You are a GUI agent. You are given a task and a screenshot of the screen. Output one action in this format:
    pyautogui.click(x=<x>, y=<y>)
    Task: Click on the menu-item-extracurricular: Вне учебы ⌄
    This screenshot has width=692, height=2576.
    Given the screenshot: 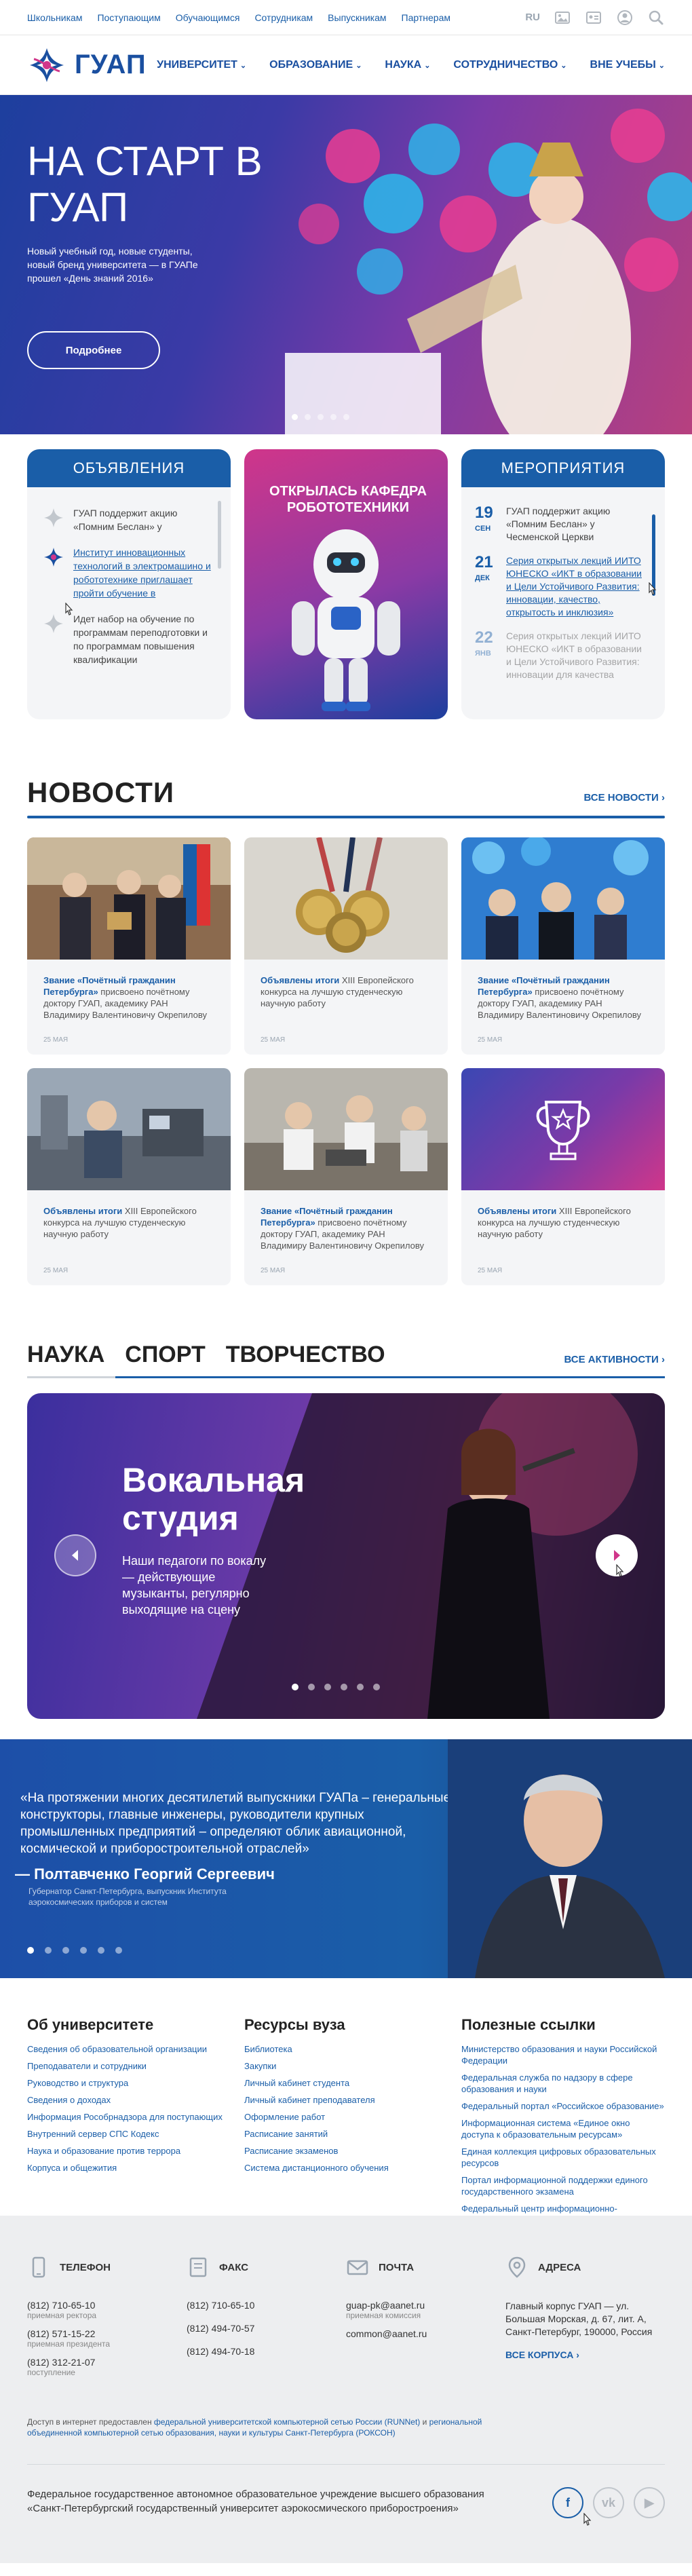 What is the action you would take?
    pyautogui.click(x=628, y=65)
    